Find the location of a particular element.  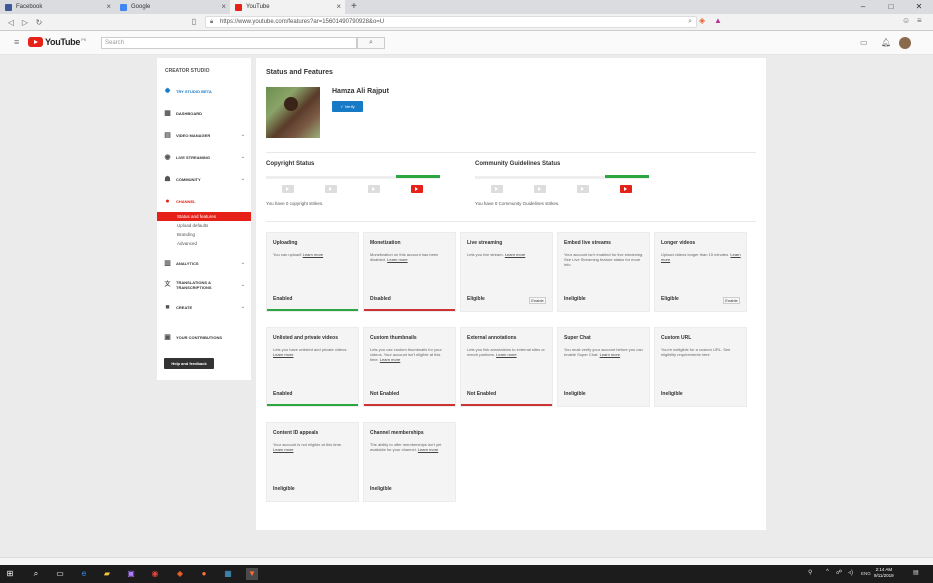

edge-icon: e is located at coordinates (84, 574).